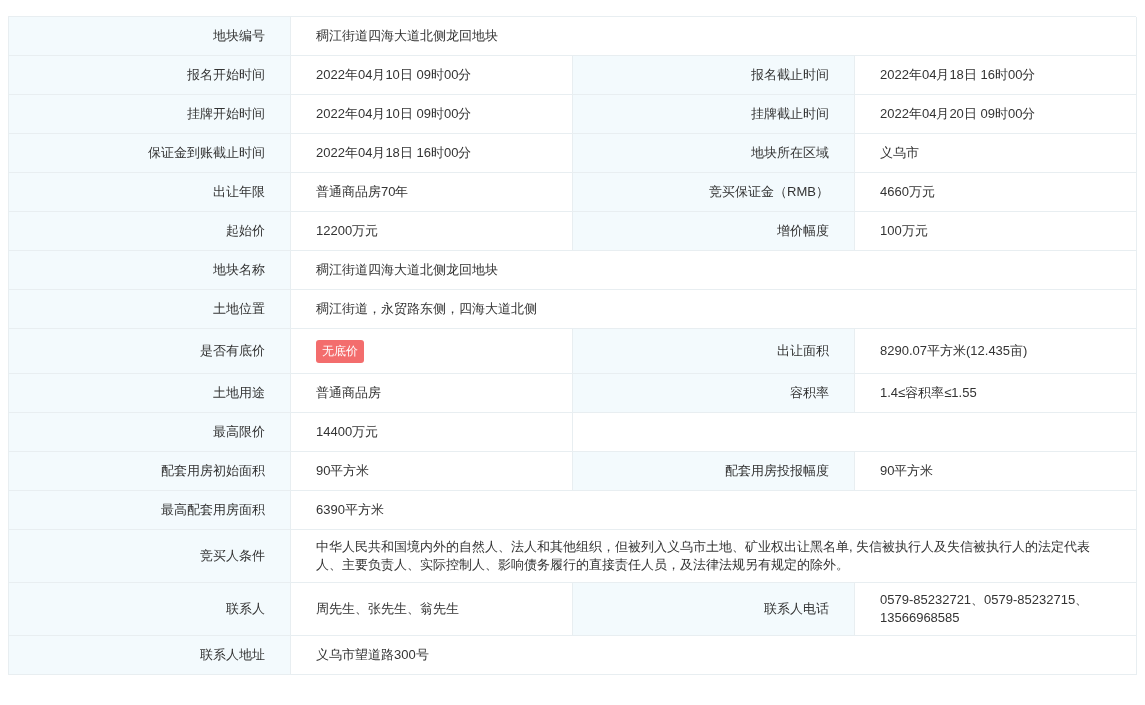 The width and height of the screenshot is (1145, 705). I want to click on field-value: 6390平方米, so click(350, 510).